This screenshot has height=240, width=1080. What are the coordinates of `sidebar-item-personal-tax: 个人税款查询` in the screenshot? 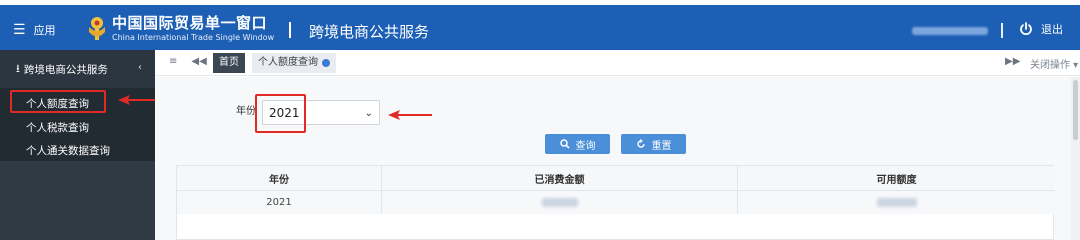 It's located at (57, 127).